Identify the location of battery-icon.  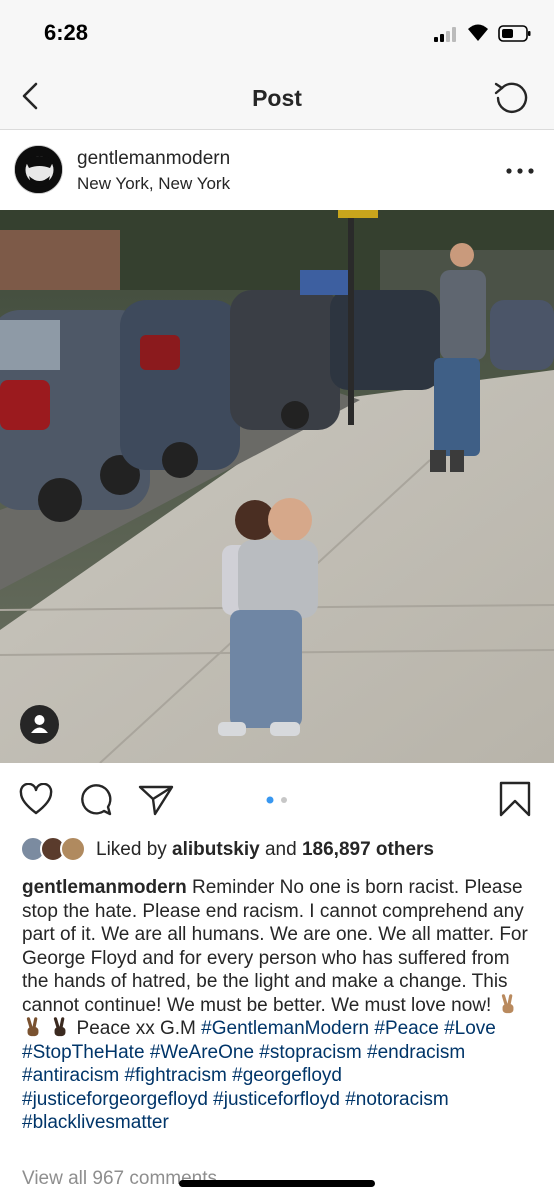
(514, 33).